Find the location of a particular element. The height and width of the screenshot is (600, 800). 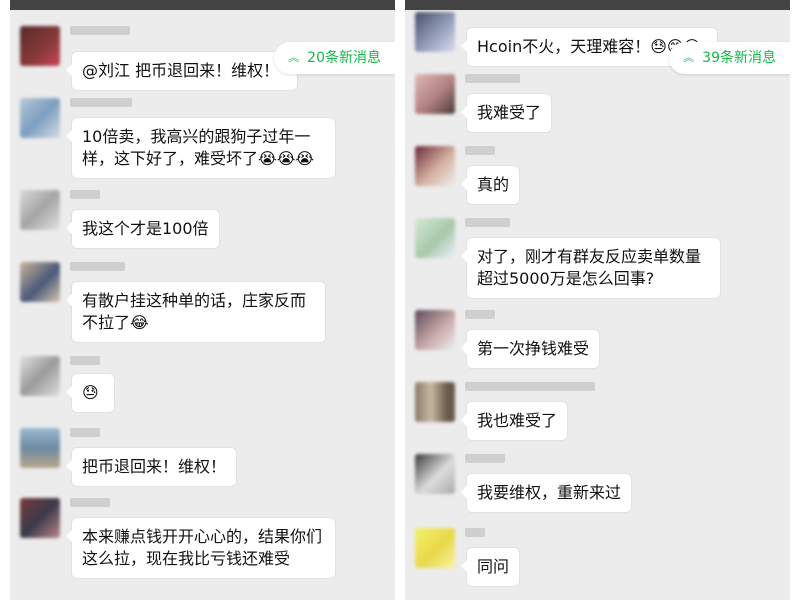

message-text: 😓 is located at coordinates (90, 392).